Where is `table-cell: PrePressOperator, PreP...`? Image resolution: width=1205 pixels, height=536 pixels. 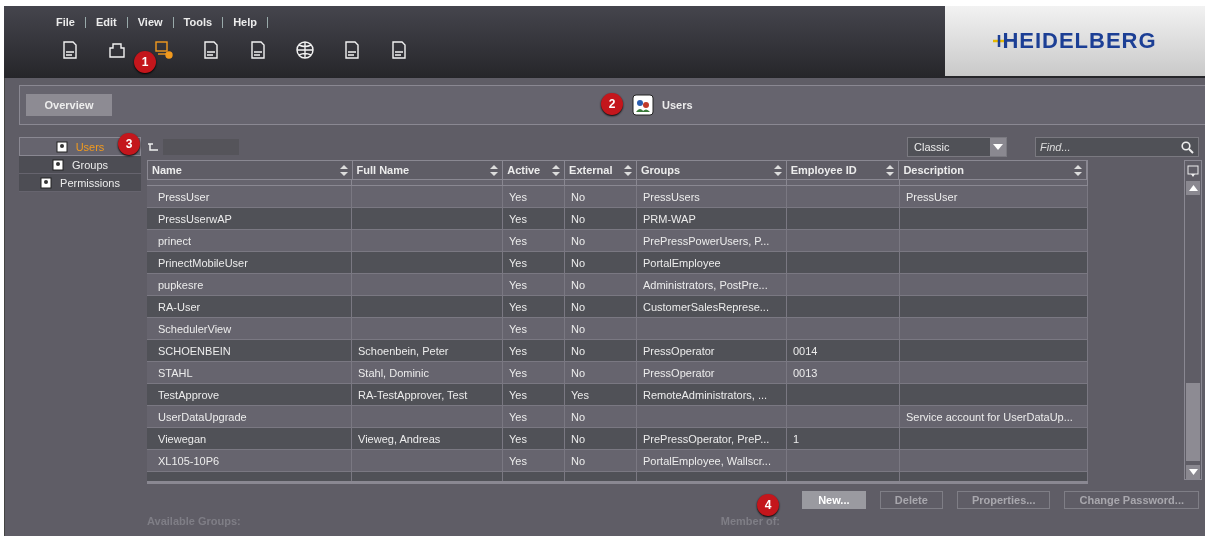
table-cell: PrePressOperator, PreP... is located at coordinates (712, 438).